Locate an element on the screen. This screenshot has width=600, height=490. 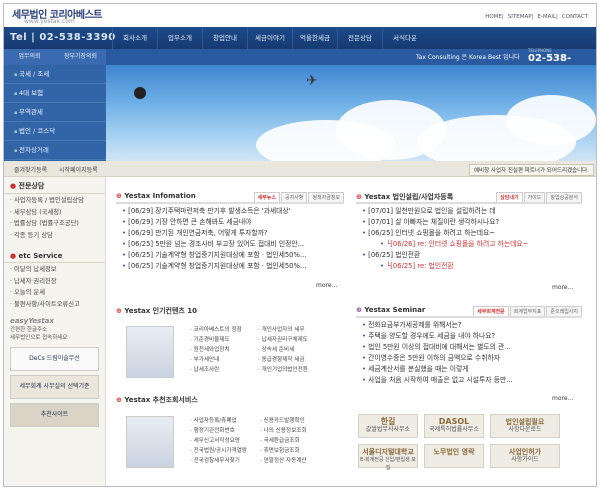
service-link: 휴면보험금조회 is located at coordinates (283, 451).